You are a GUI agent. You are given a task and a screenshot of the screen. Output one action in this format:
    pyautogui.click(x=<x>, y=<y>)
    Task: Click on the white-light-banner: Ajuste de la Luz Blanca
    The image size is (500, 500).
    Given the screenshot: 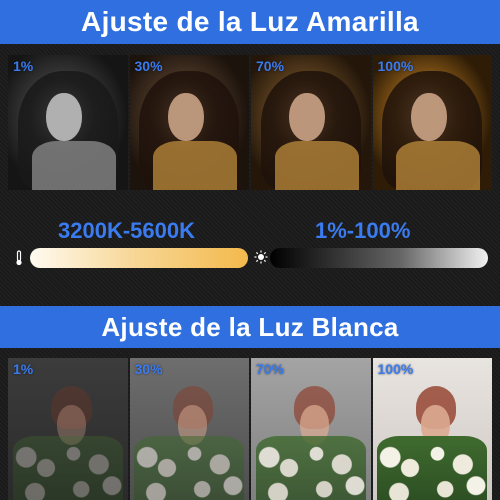 What is the action you would take?
    pyautogui.click(x=250, y=327)
    